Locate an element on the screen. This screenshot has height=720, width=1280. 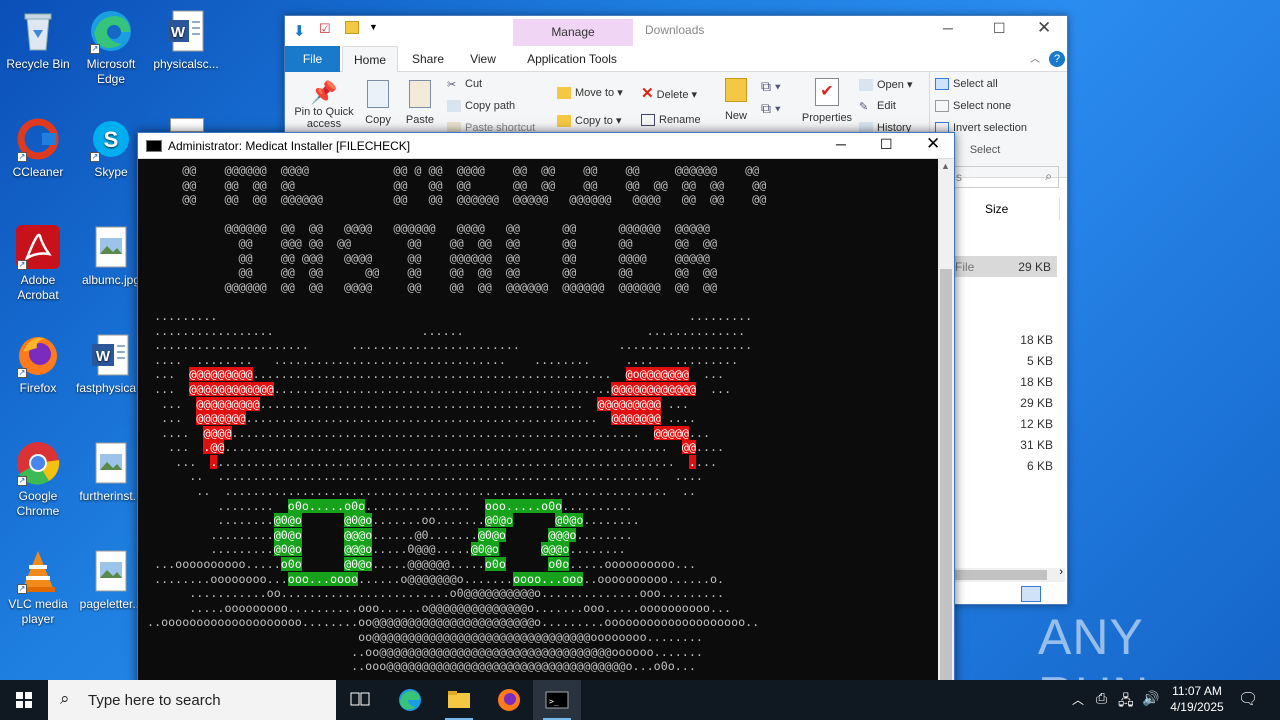
console-scrollbar-thumb is located at coordinates (946, 479).